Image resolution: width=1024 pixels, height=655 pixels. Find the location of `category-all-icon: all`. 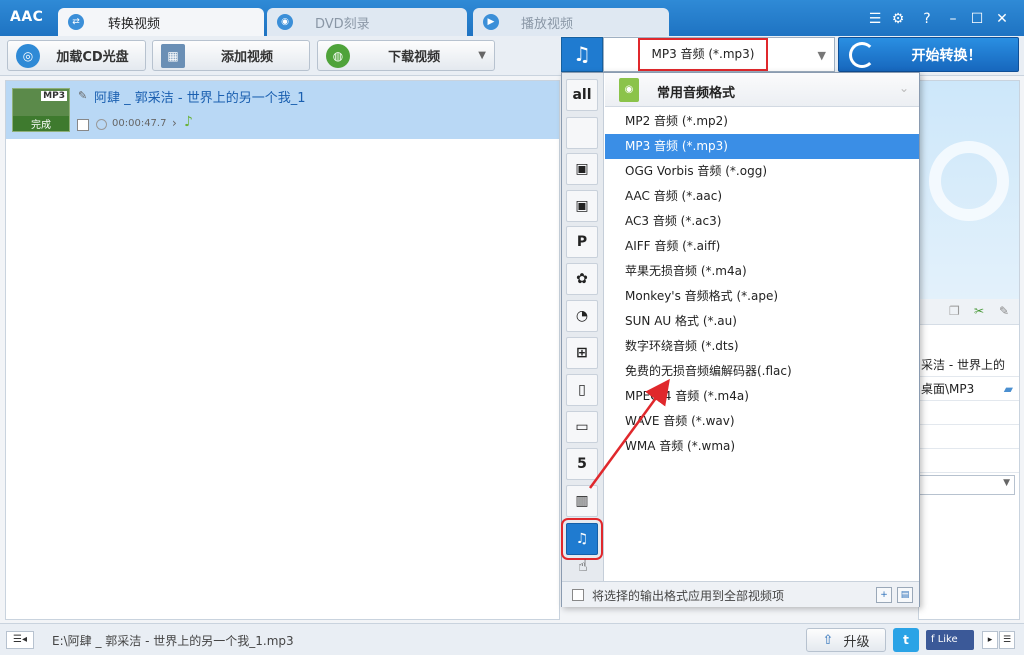

category-all-icon: all is located at coordinates (582, 95).